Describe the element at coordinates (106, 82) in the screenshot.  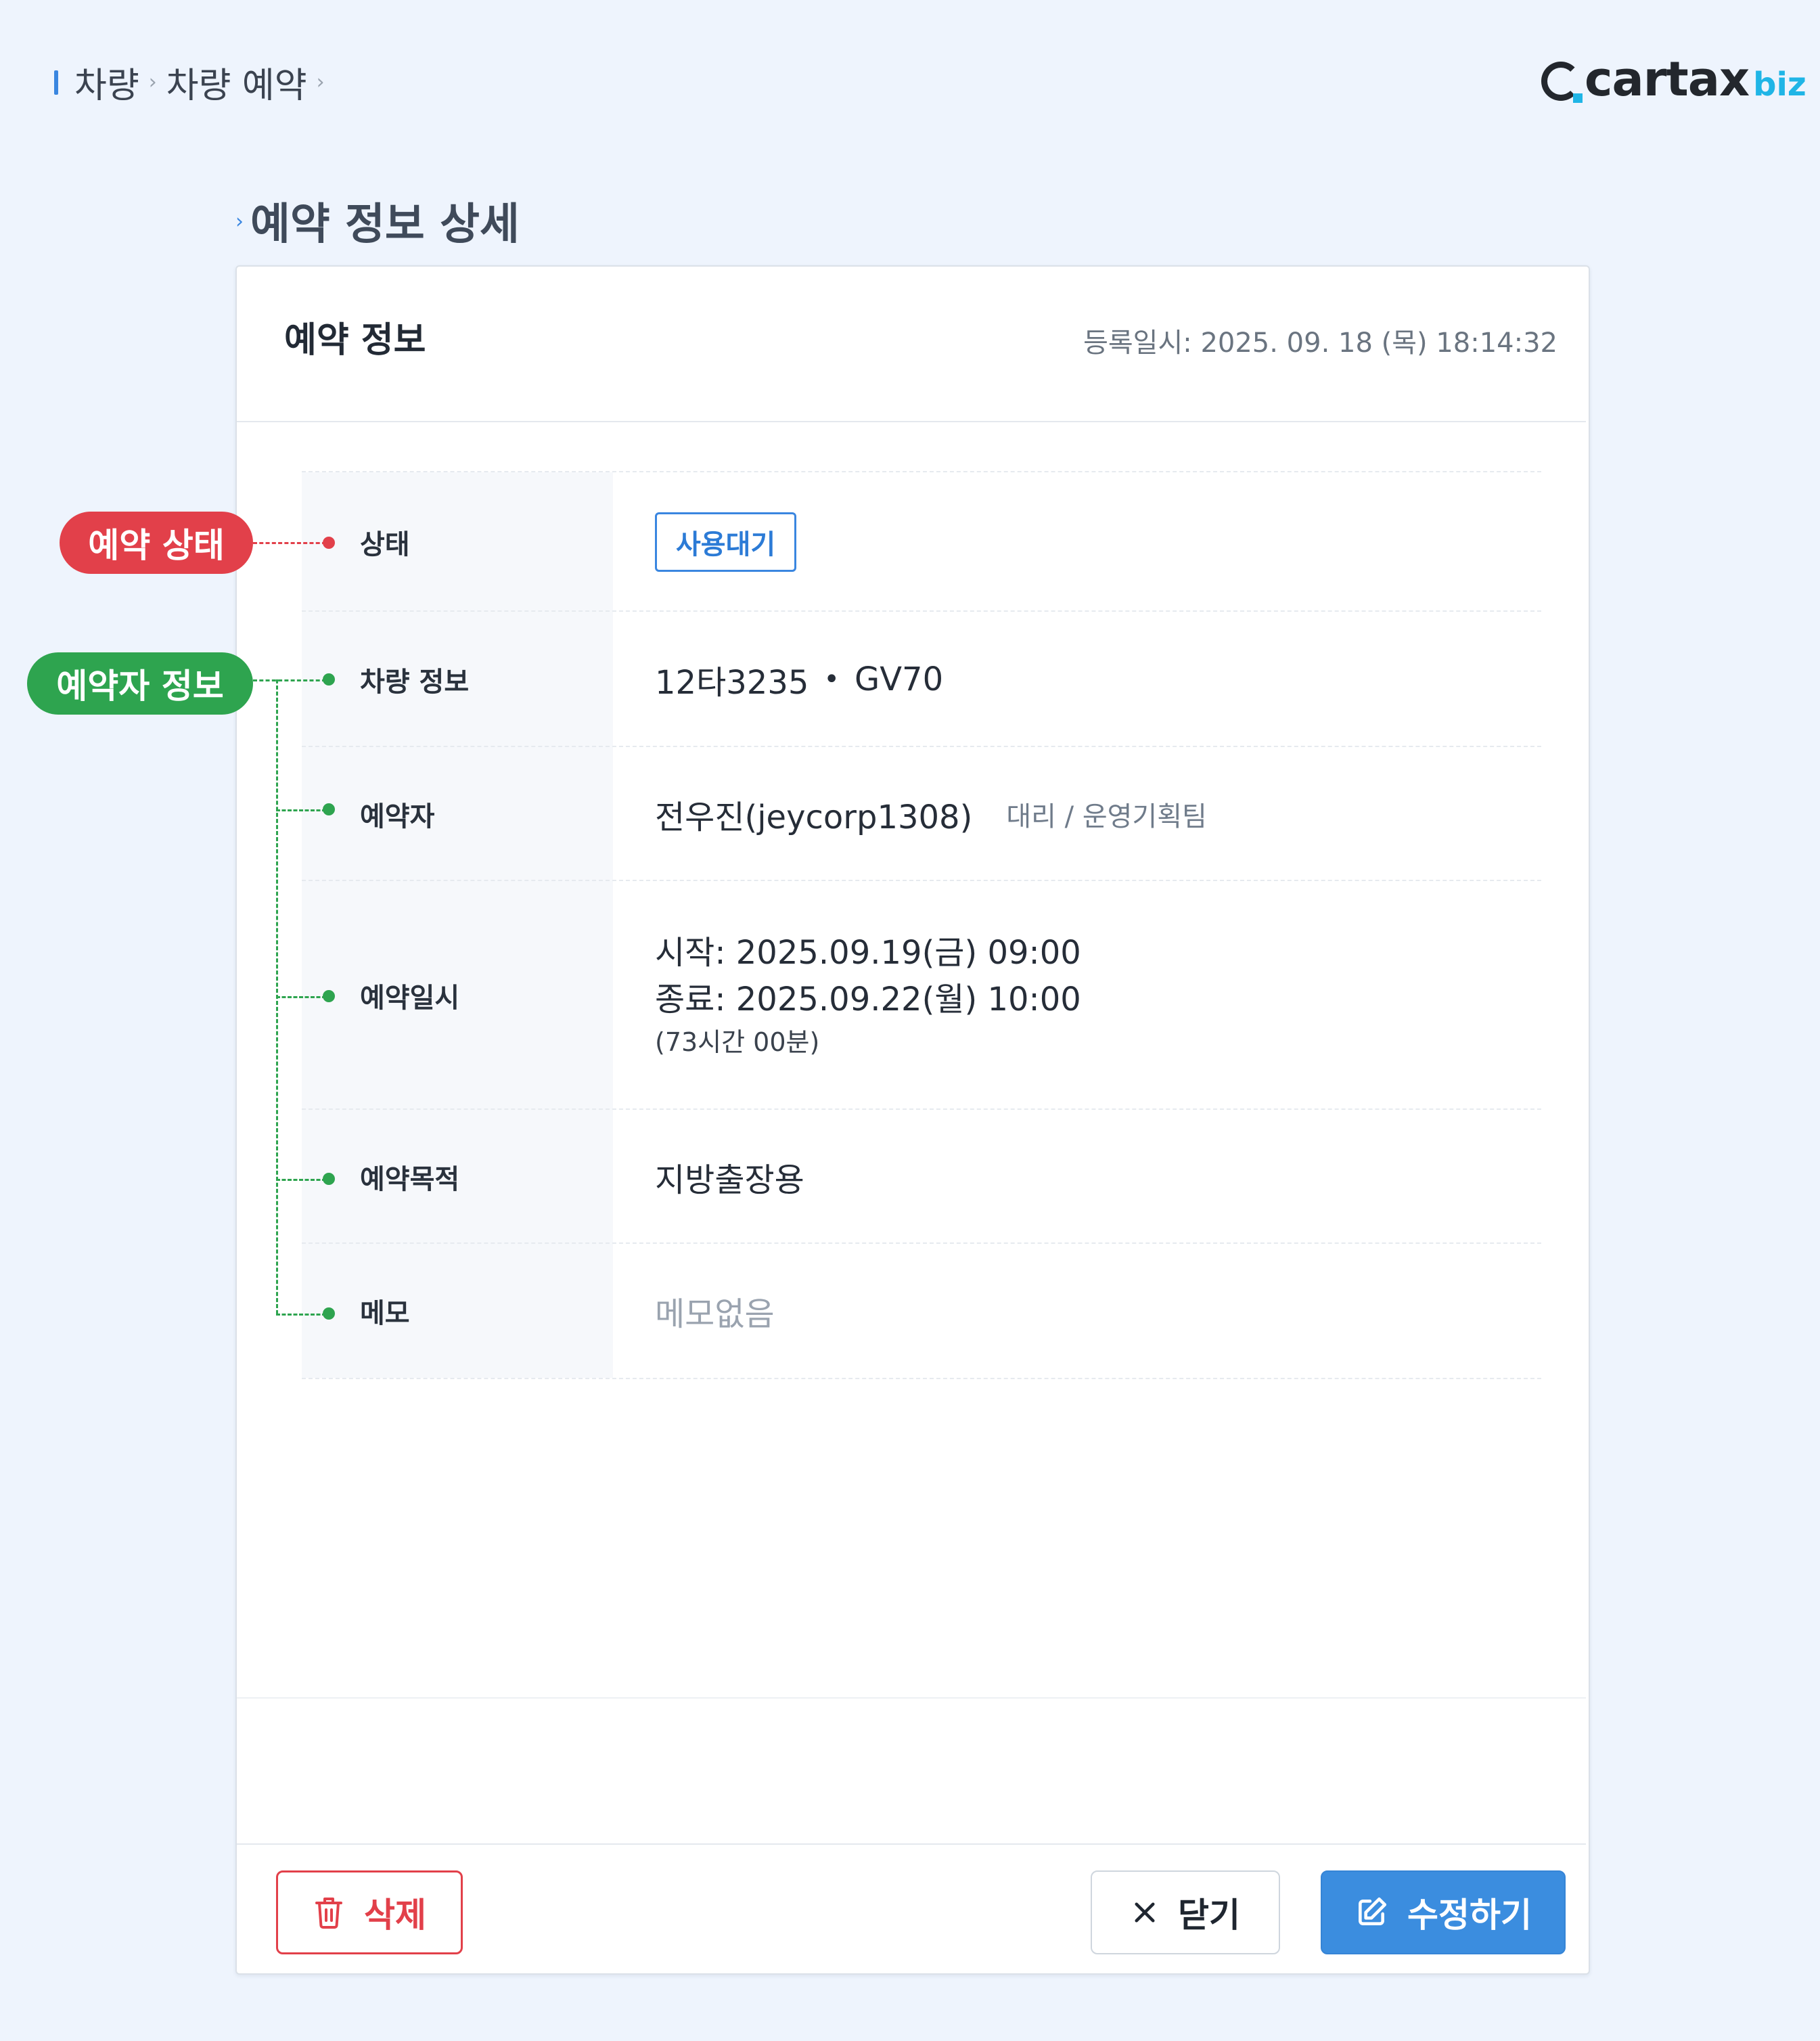
I see `breadcrumb-item-vehicle: 차량` at that location.